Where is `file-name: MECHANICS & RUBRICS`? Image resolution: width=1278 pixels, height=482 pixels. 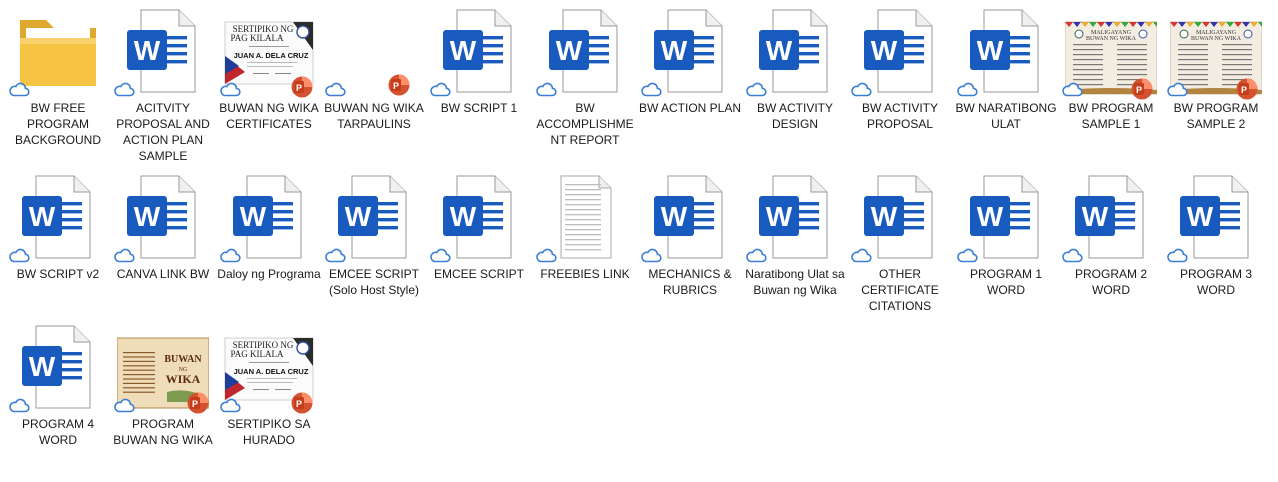
file-name: MECHANICS & RUBRICS is located at coordinates (690, 282).